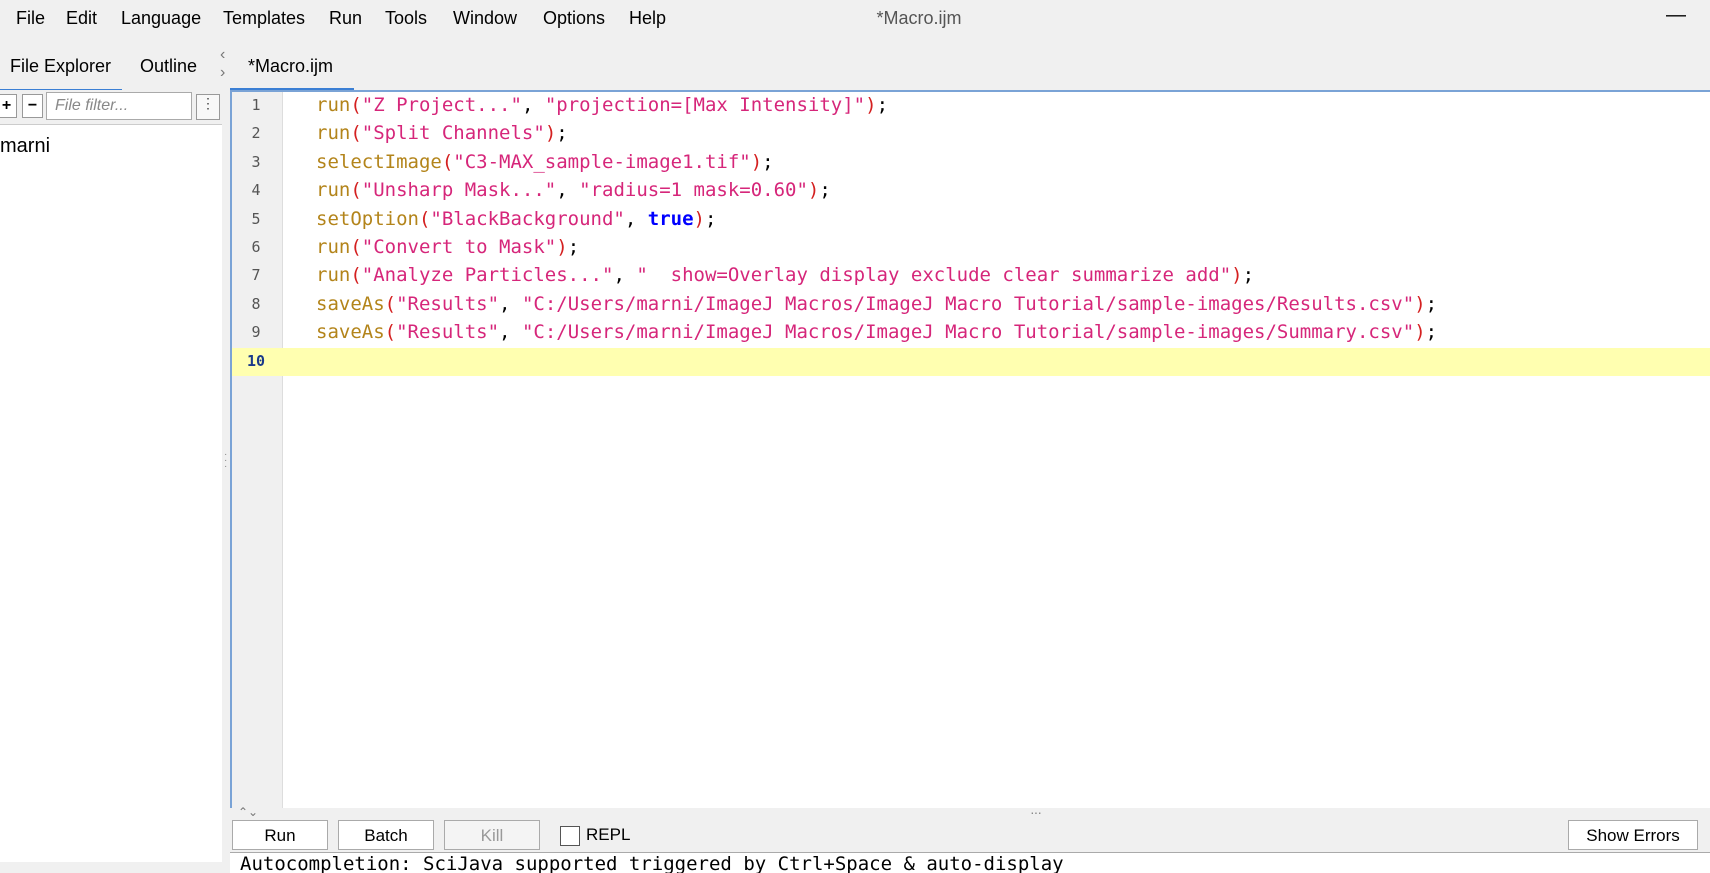 The width and height of the screenshot is (1710, 873). Describe the element at coordinates (492, 835) in the screenshot. I see `kill-button: Kill` at that location.